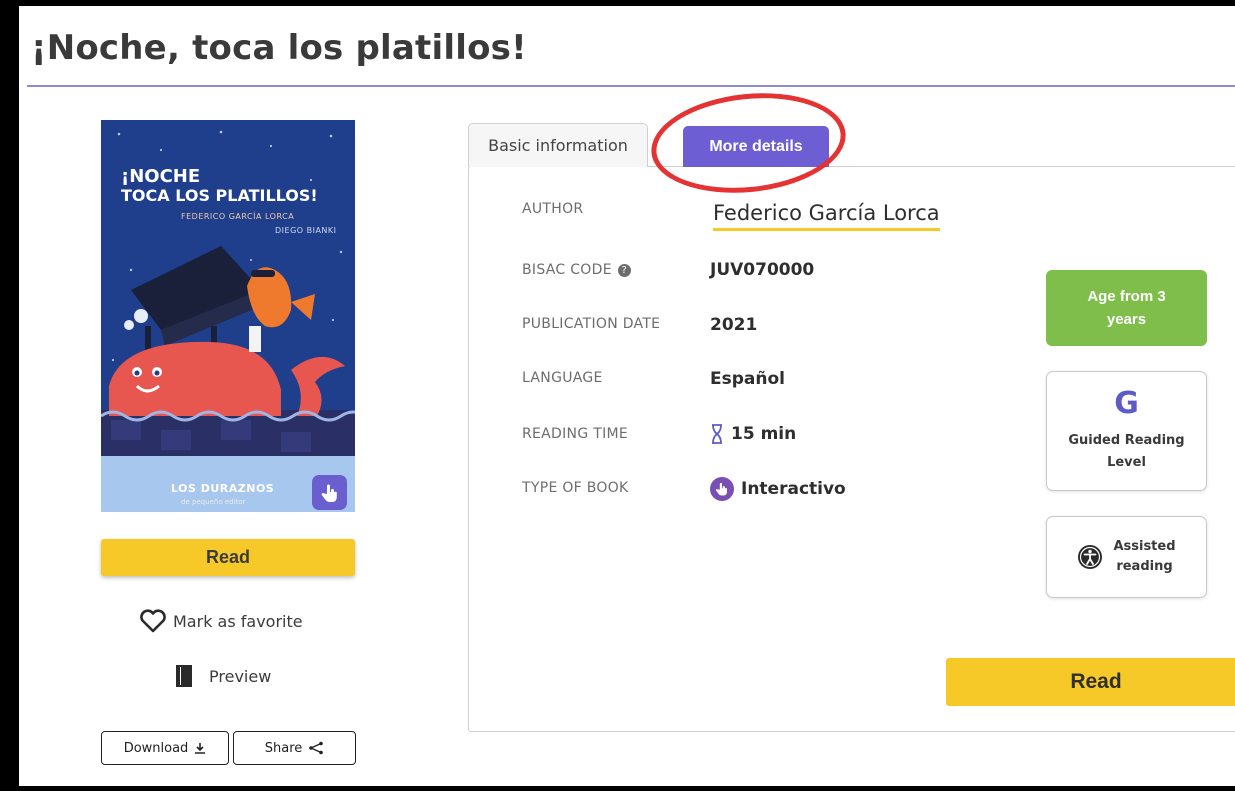  Describe the element at coordinates (793, 489) in the screenshot. I see `type-value: Interactivo` at that location.